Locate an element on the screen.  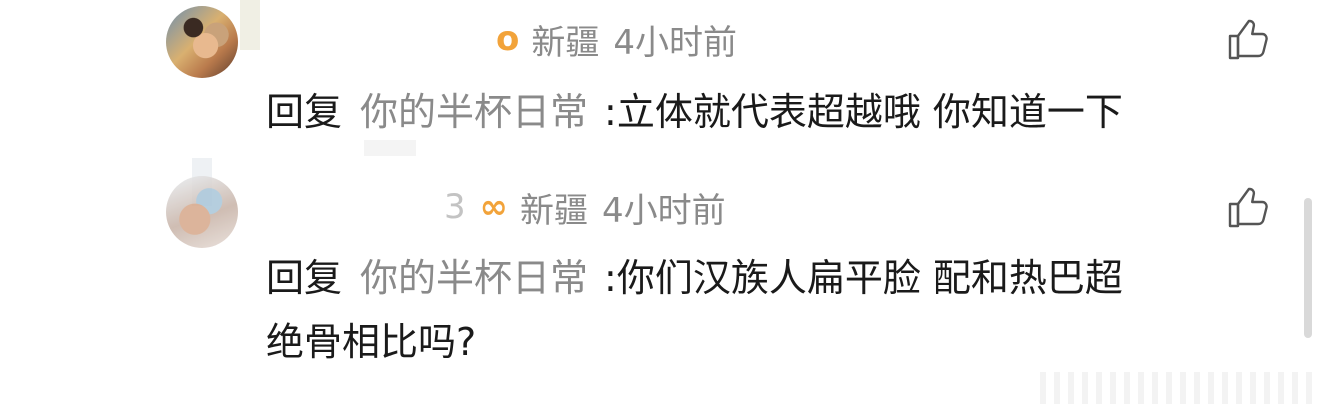
comment-line-1: 回复 你的半杯日常 :你们汉族人扁平脸 配和热巴超 is located at coordinates (766, 278).